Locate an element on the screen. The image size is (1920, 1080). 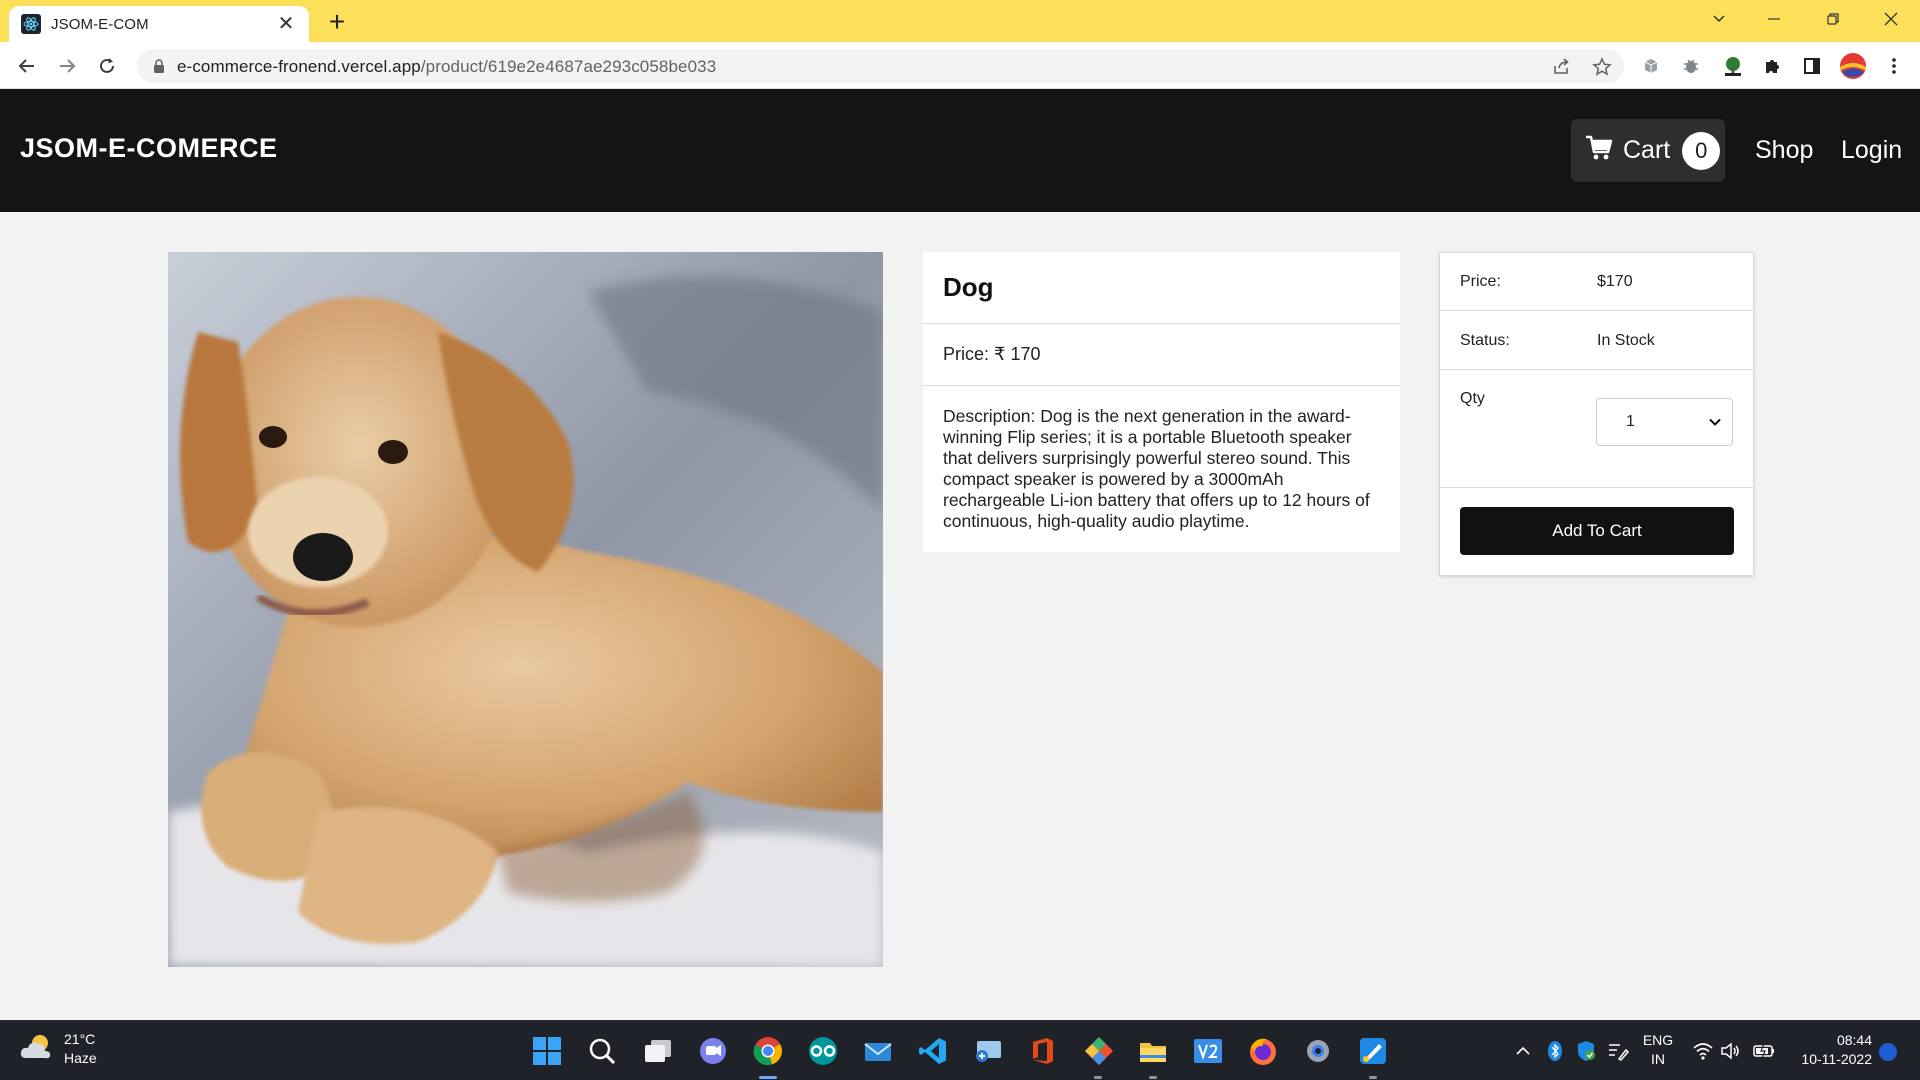
price-label: Price: is located at coordinates (1480, 281).